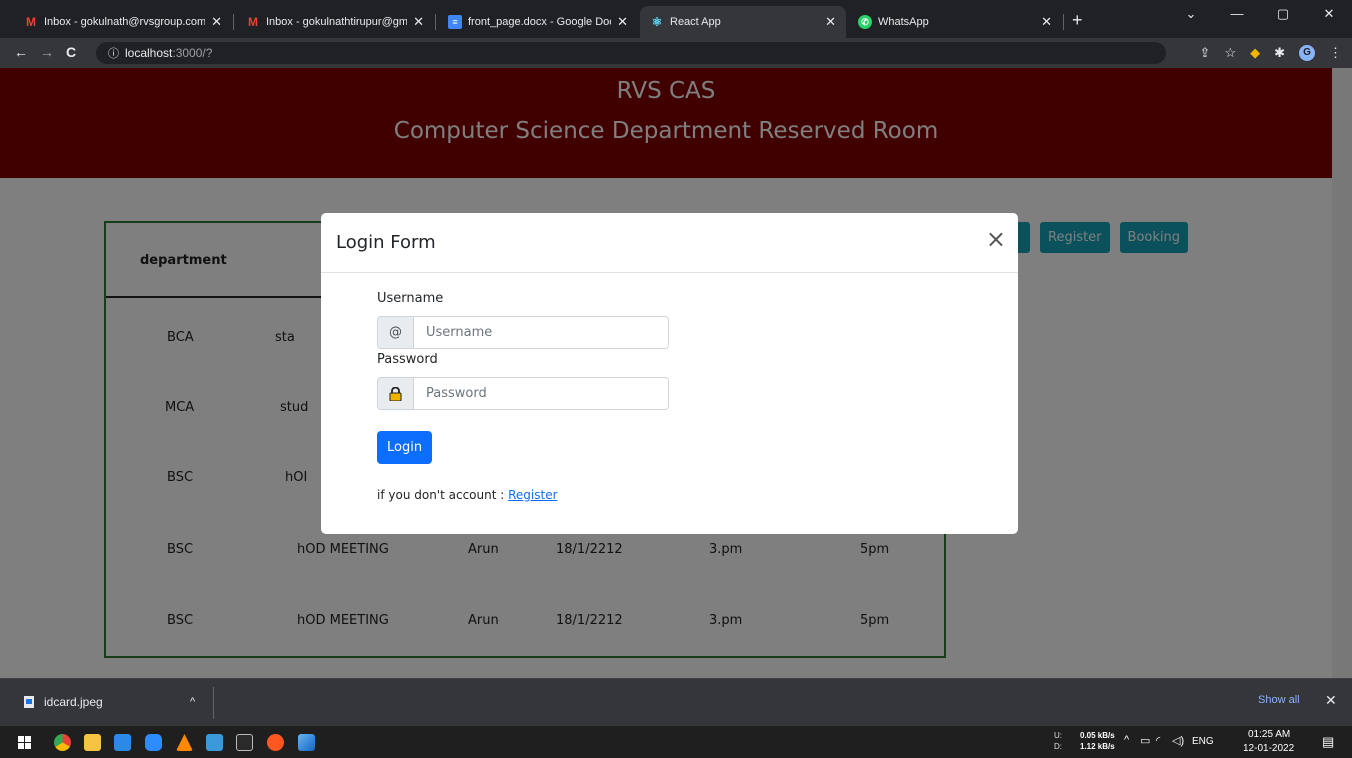  Describe the element at coordinates (24, 742) in the screenshot. I see `windows-start-icon` at that location.